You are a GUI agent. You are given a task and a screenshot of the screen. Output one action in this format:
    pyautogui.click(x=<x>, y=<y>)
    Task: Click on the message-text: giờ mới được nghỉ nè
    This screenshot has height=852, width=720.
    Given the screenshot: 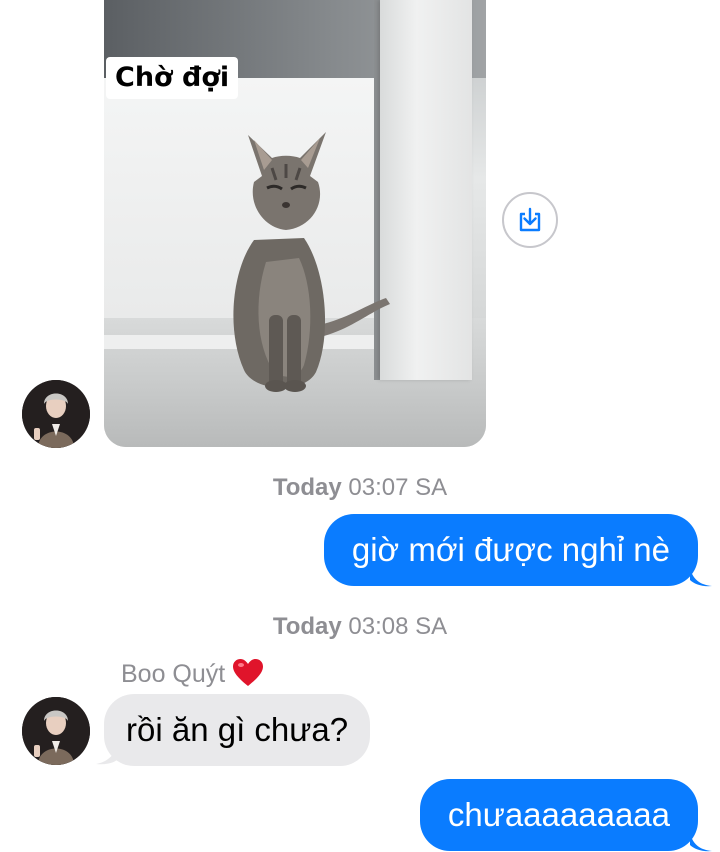 What is the action you would take?
    pyautogui.click(x=510, y=549)
    